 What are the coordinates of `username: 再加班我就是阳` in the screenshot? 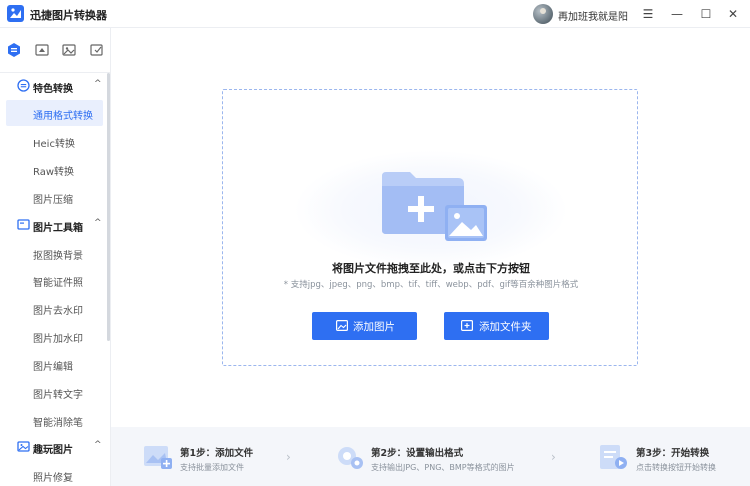 It's located at (593, 15).